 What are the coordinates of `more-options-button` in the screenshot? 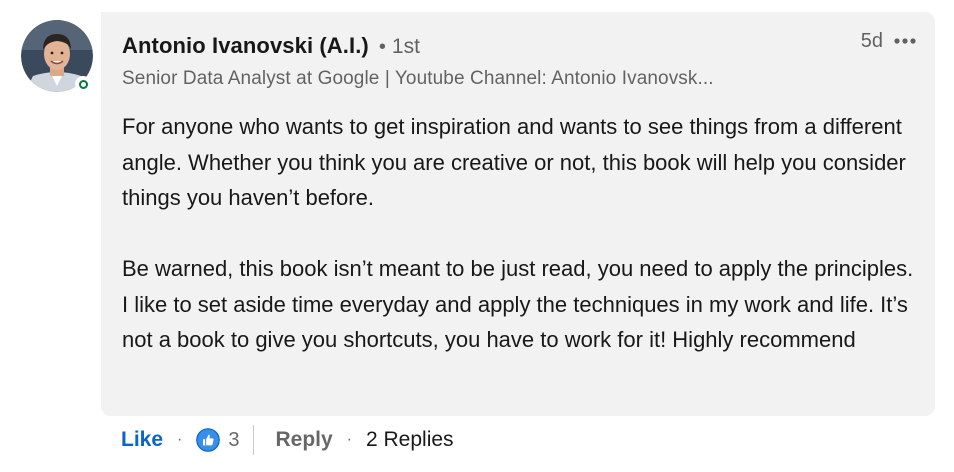 It's located at (905, 41).